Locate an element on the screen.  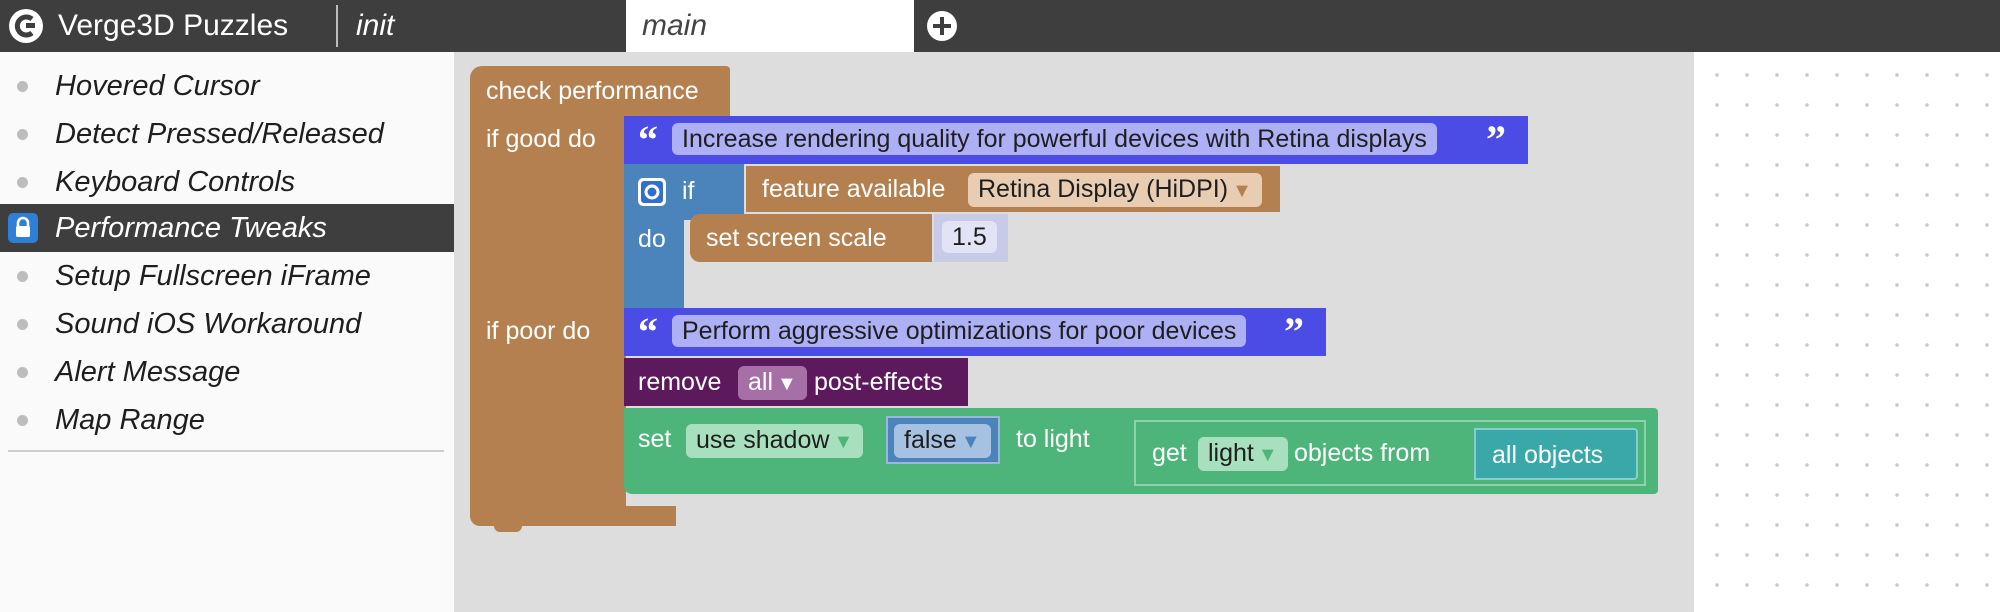
sidebar-item-keyboard-controls: Keyboard Controls is located at coordinates (227, 182).